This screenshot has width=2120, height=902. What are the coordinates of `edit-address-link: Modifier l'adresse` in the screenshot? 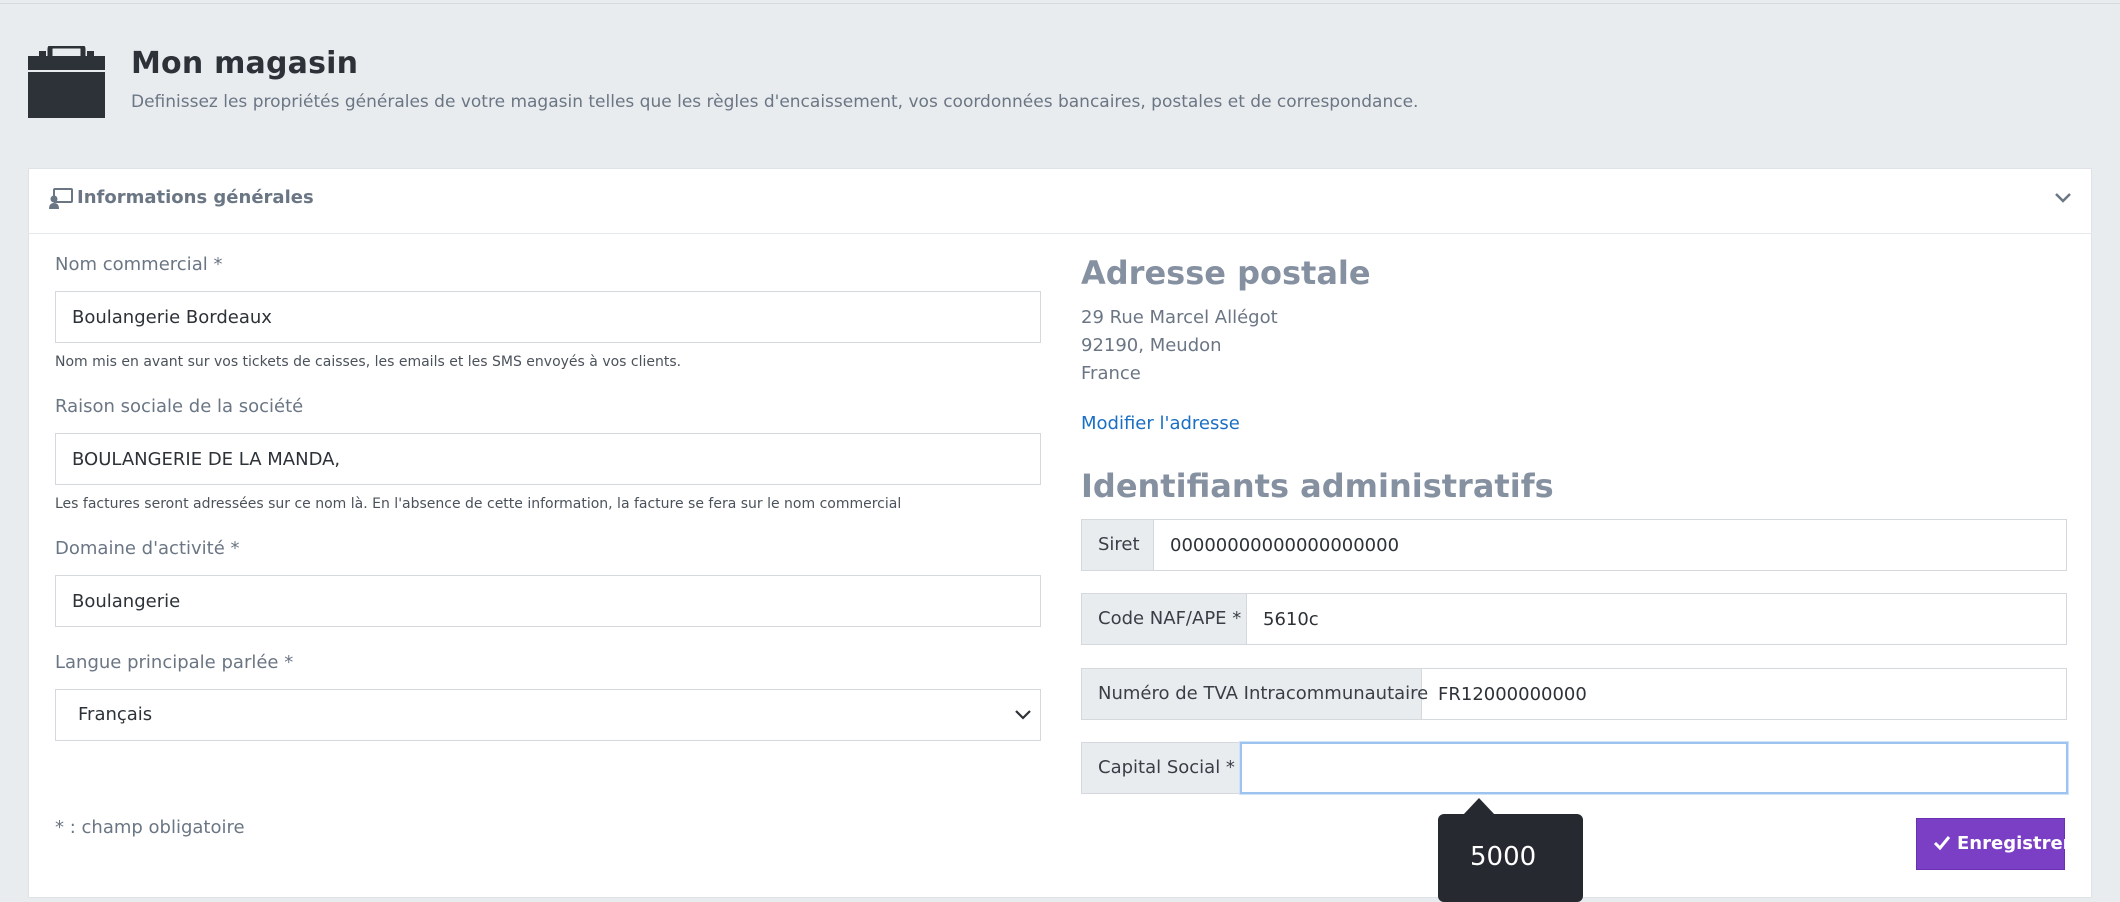 It's located at (1160, 423).